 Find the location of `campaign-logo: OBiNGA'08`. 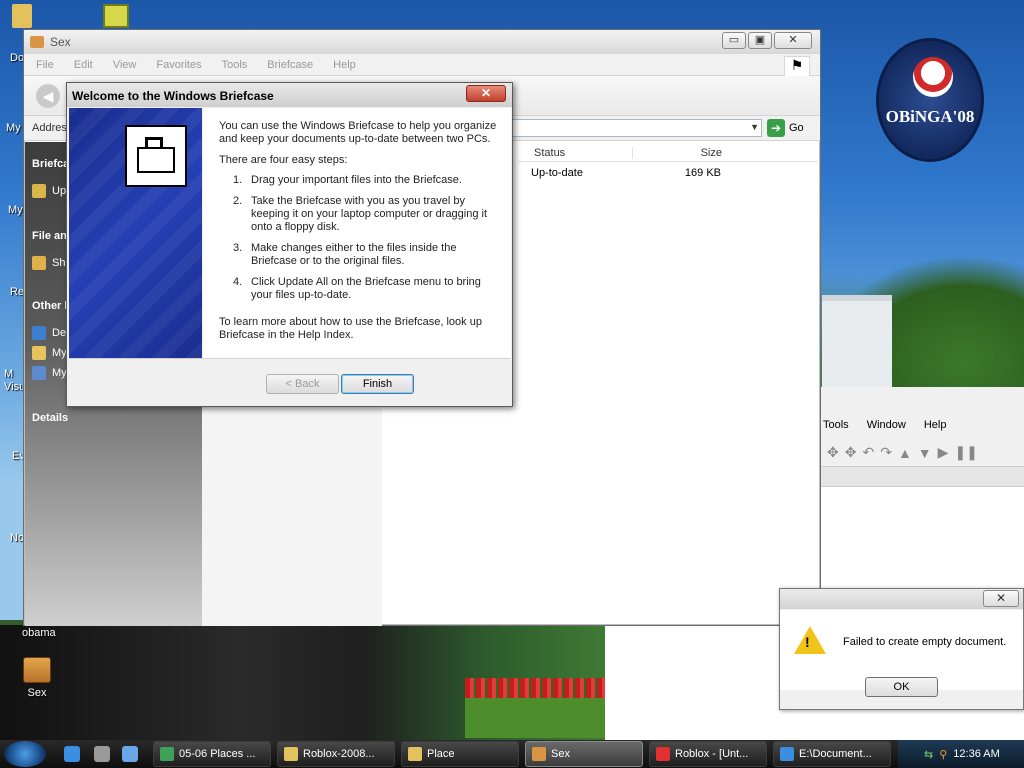

campaign-logo: OBiNGA'08 is located at coordinates (930, 100).